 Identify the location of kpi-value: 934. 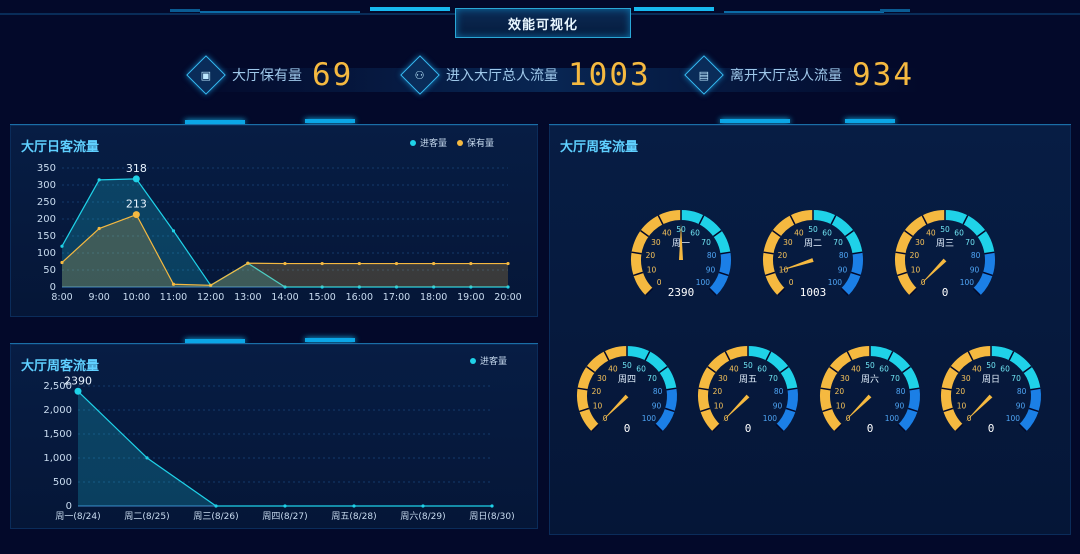
(883, 75).